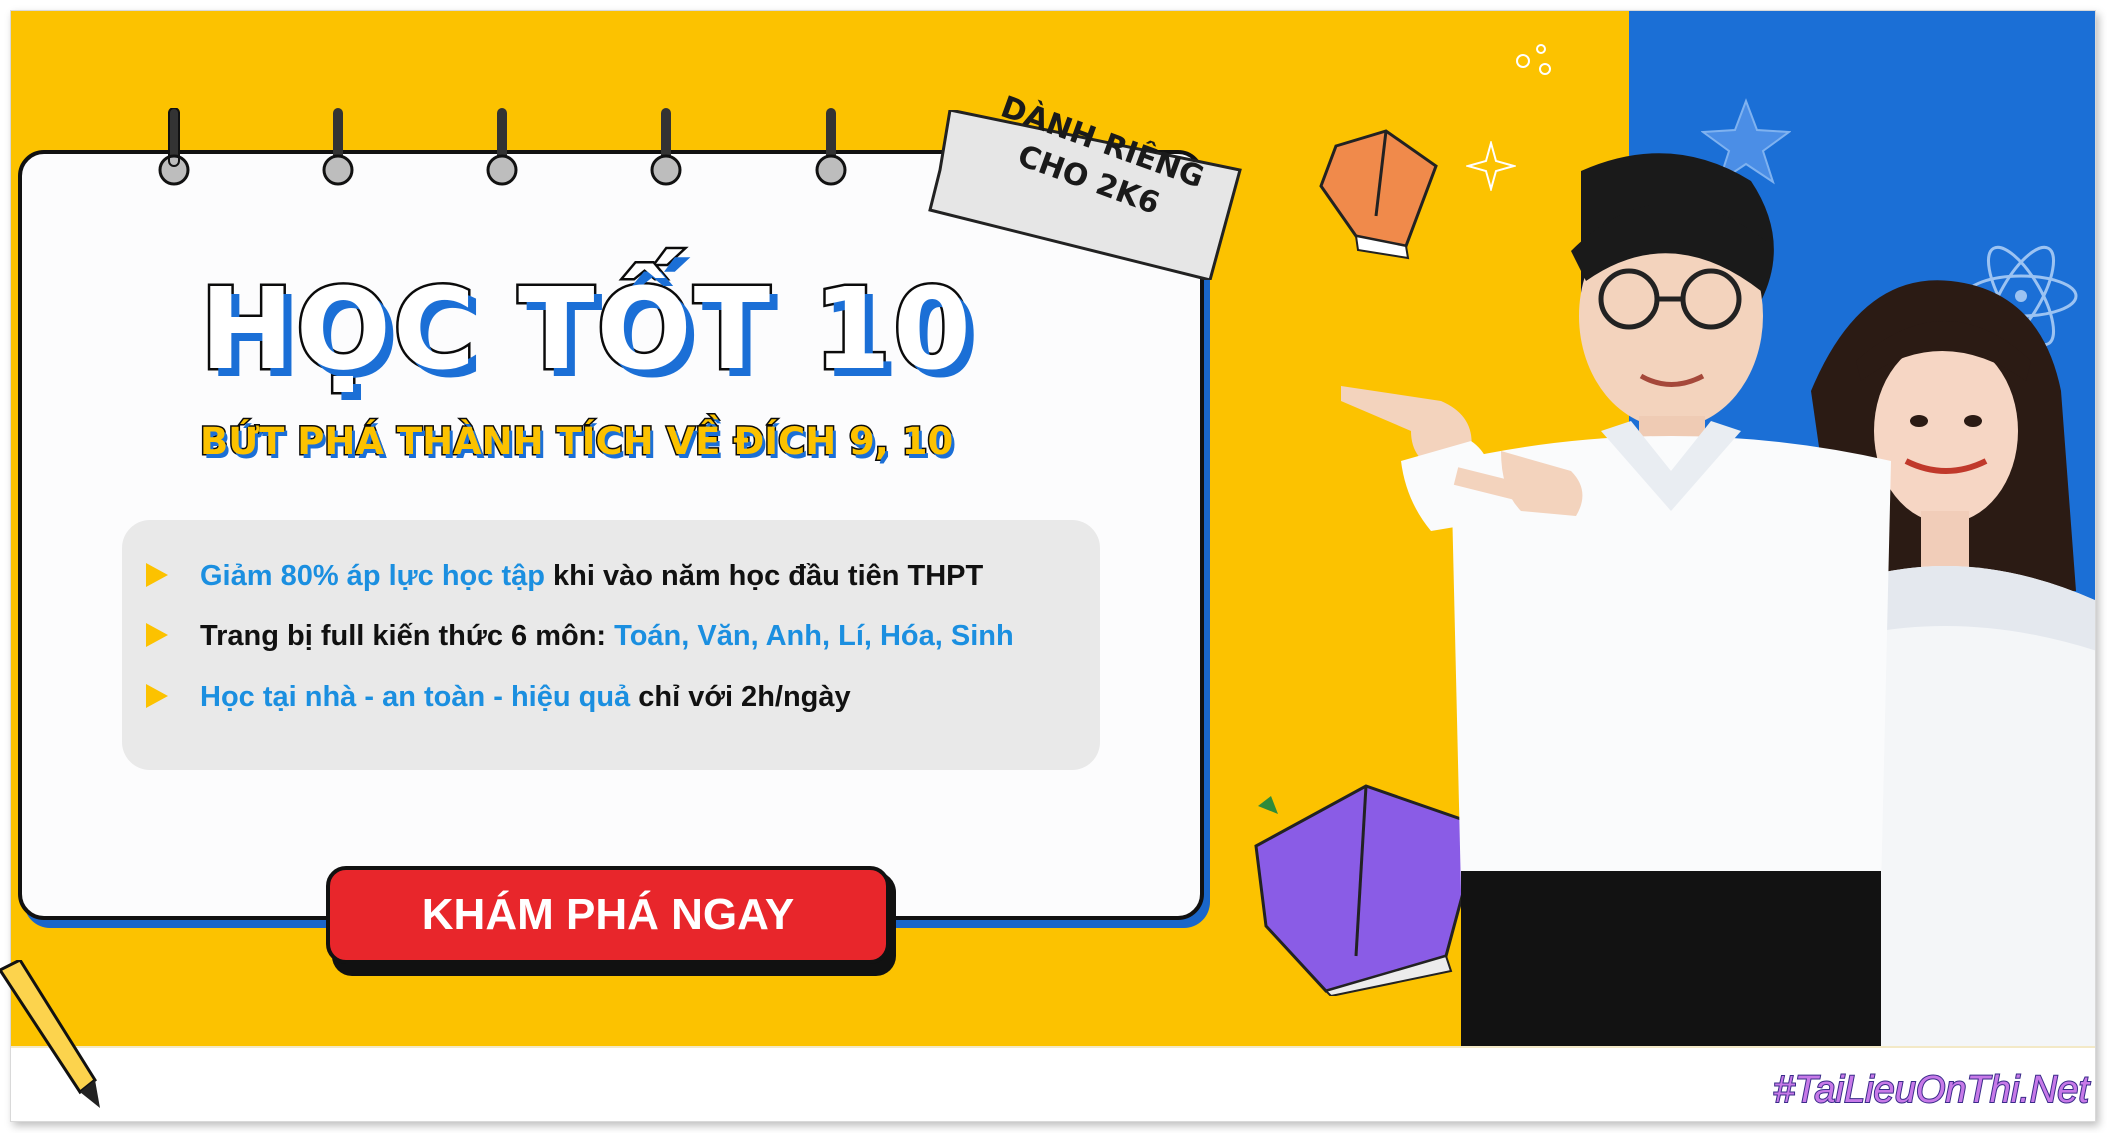 The width and height of the screenshot is (2107, 1133). I want to click on pencil-icon, so click(50, 1034).